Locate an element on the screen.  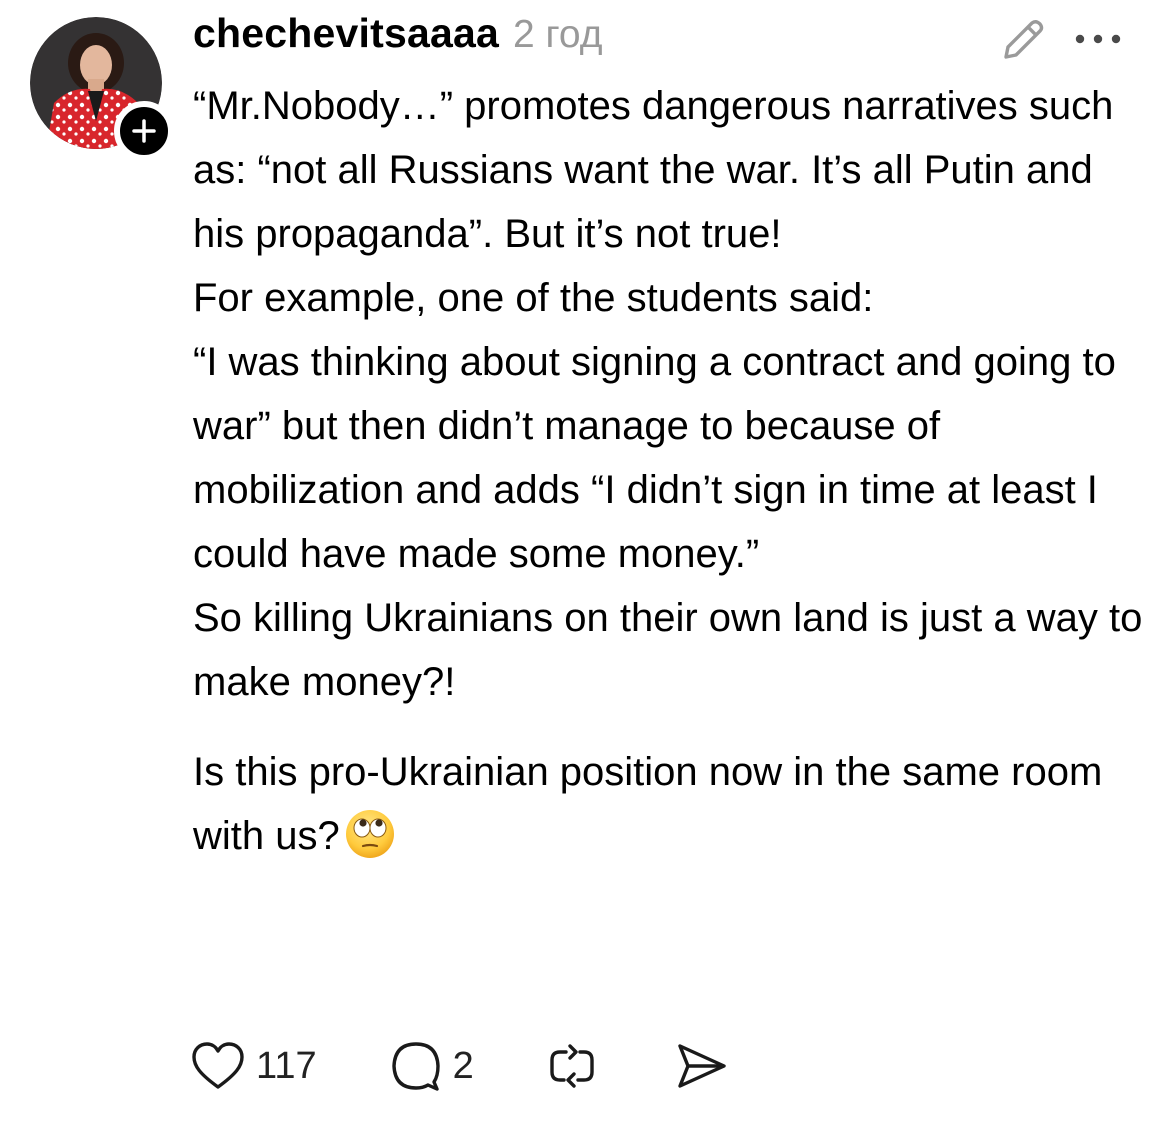
edit-button is located at coordinates (1023, 40).